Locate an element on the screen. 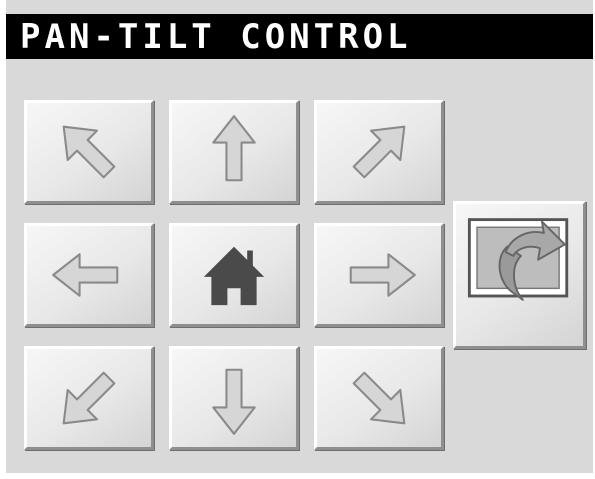 The height and width of the screenshot is (479, 595). home-button is located at coordinates (234, 275).